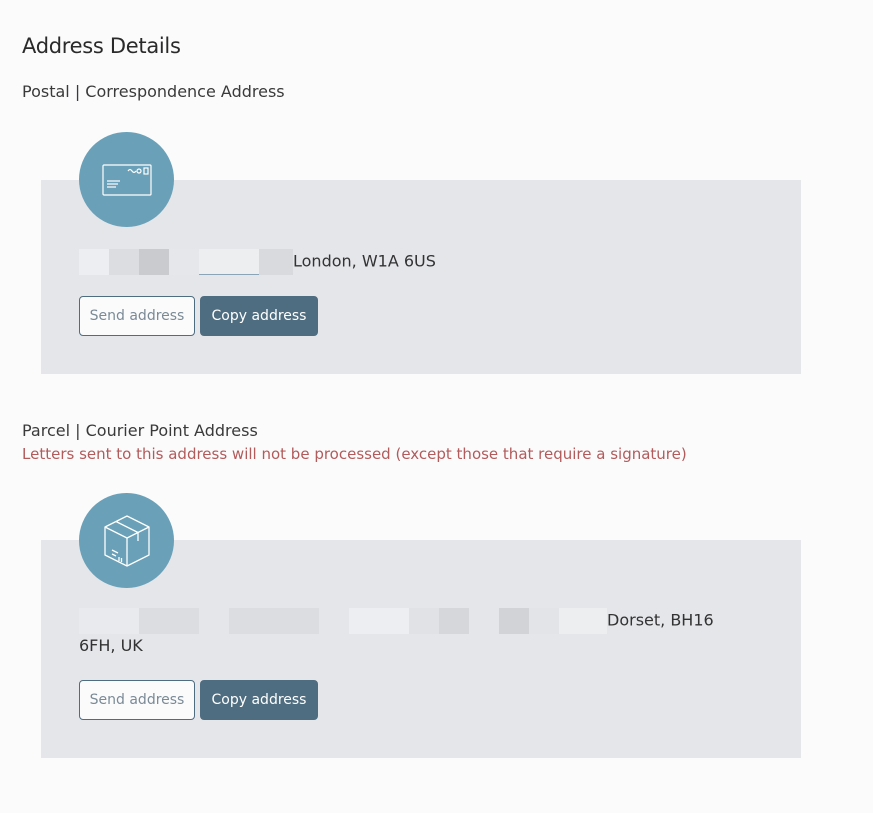 The image size is (873, 813). I want to click on postal-send-address-button: Send address, so click(137, 316).